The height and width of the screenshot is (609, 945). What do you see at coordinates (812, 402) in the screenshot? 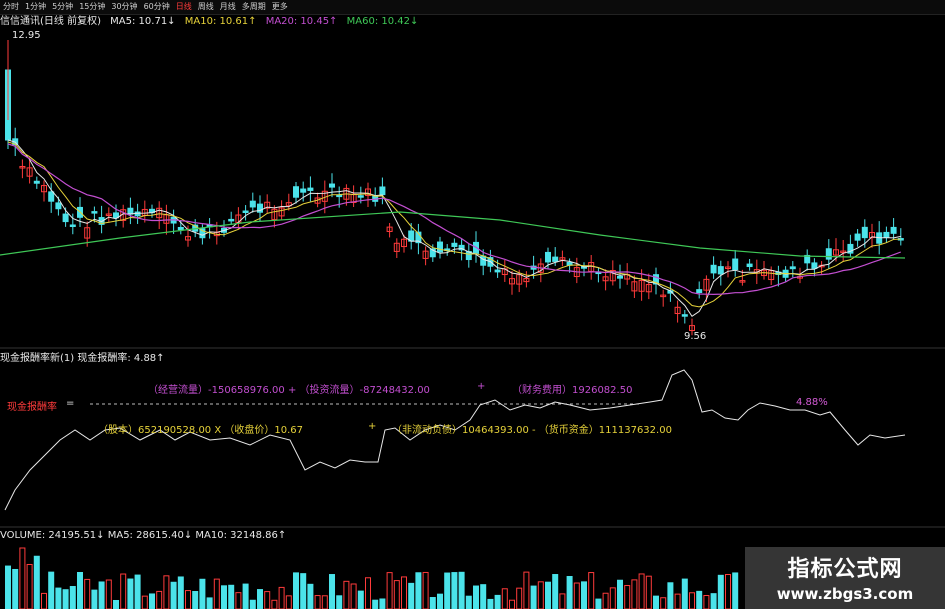
I see `indicator-current-value: 4.88%` at bounding box center [812, 402].